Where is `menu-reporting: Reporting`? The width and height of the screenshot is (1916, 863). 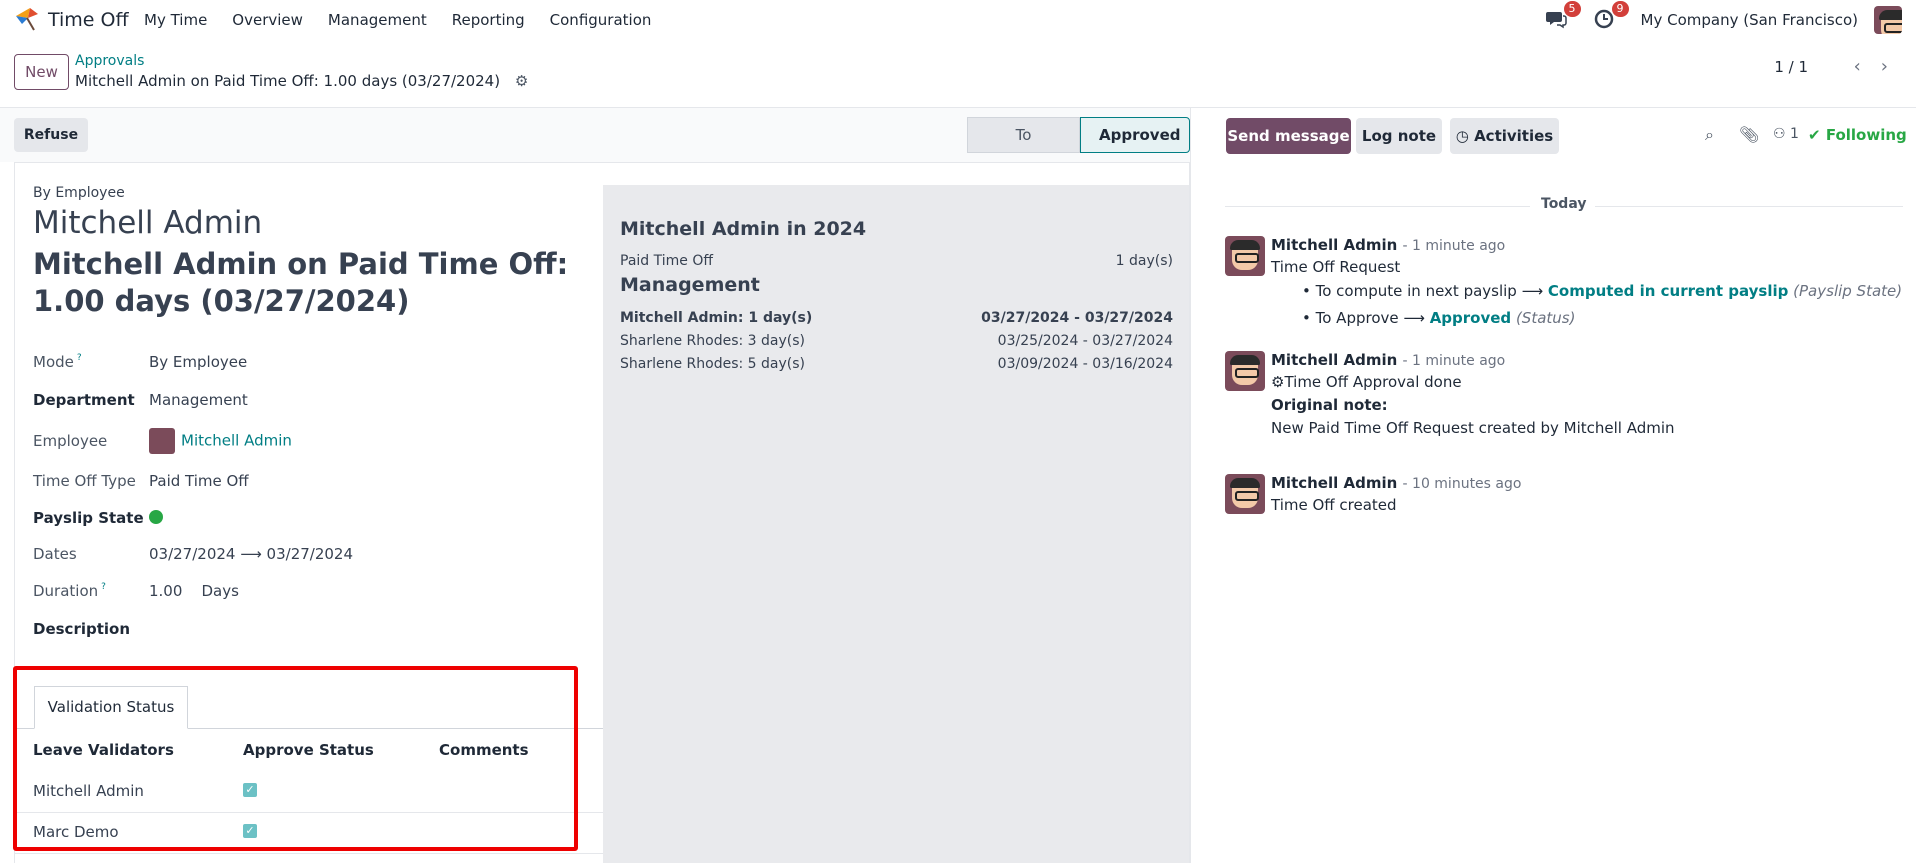 menu-reporting: Reporting is located at coordinates (488, 20).